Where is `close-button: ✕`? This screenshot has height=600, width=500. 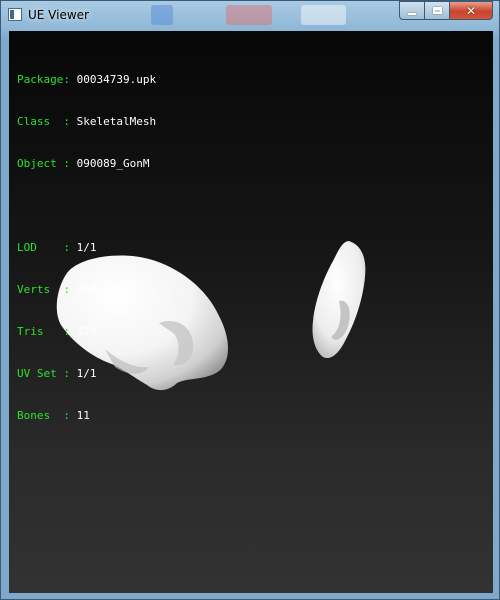
close-button: ✕ is located at coordinates (471, 10).